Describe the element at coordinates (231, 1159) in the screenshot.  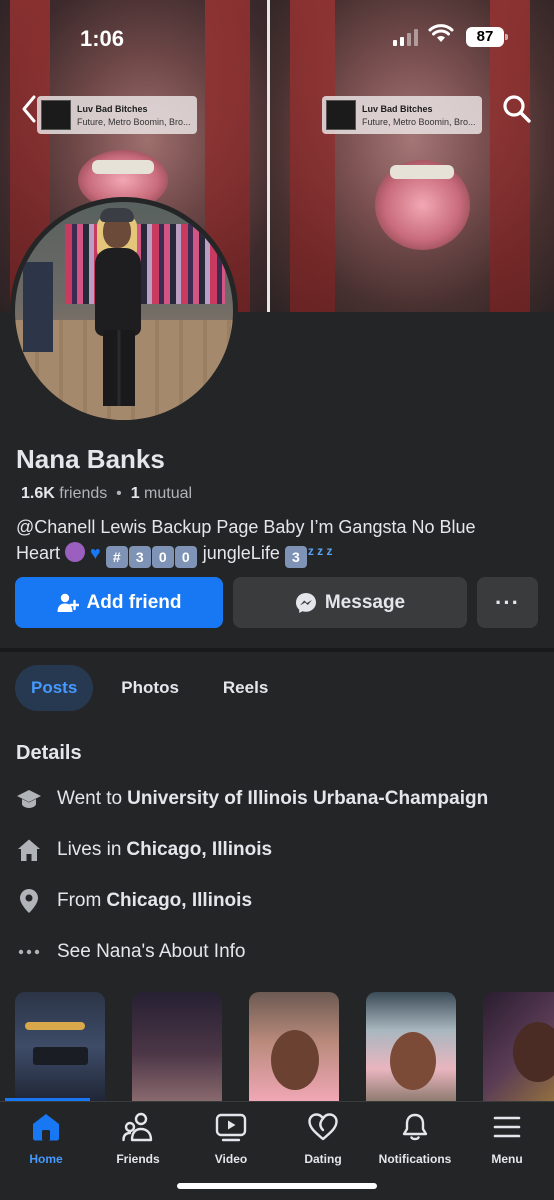
I see `nav-video-label: Video` at that location.